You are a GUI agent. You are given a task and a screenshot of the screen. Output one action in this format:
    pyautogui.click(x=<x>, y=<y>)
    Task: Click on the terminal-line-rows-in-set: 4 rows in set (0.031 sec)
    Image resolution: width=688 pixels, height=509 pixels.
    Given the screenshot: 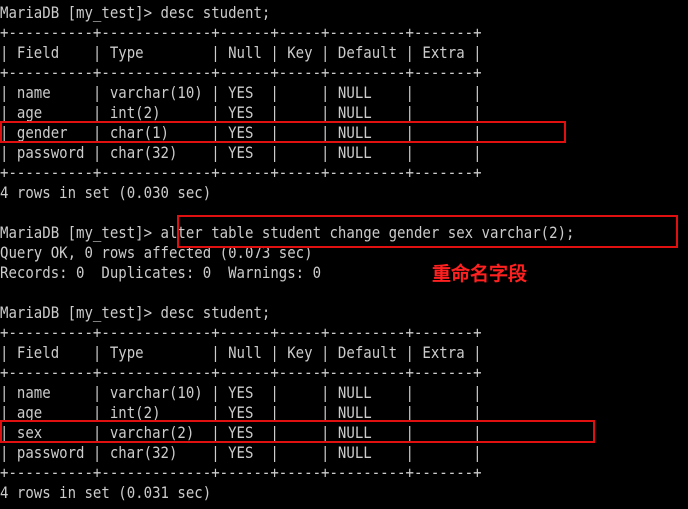 What is the action you would take?
    pyautogui.click(x=106, y=492)
    